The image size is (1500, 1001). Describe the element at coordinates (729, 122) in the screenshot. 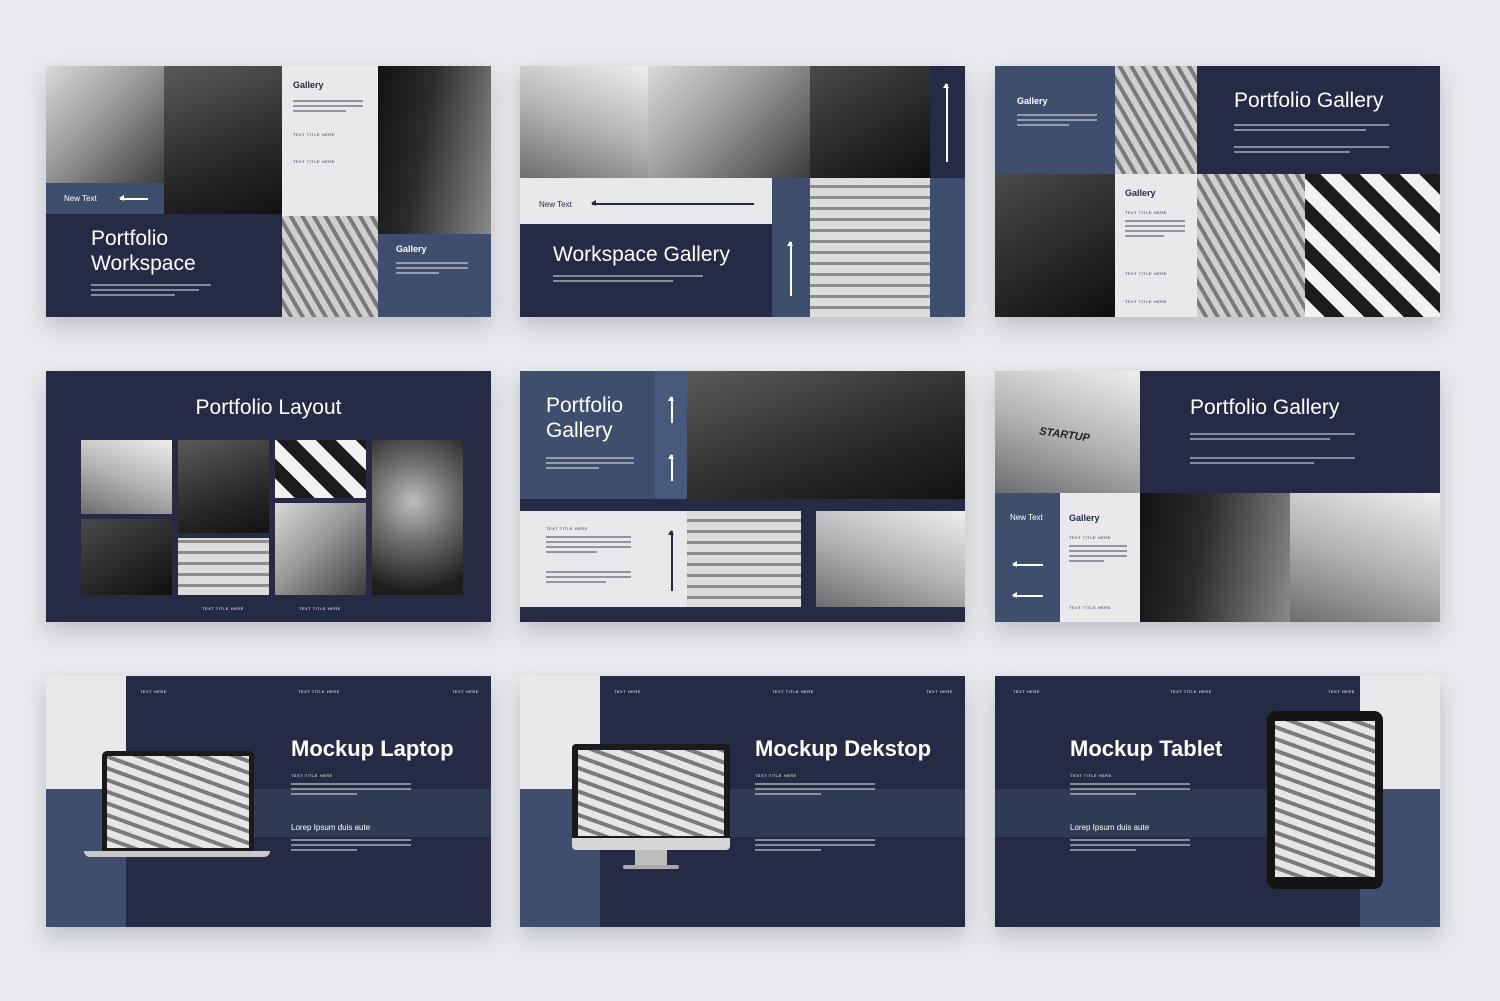

I see `vr-headset-photo` at that location.